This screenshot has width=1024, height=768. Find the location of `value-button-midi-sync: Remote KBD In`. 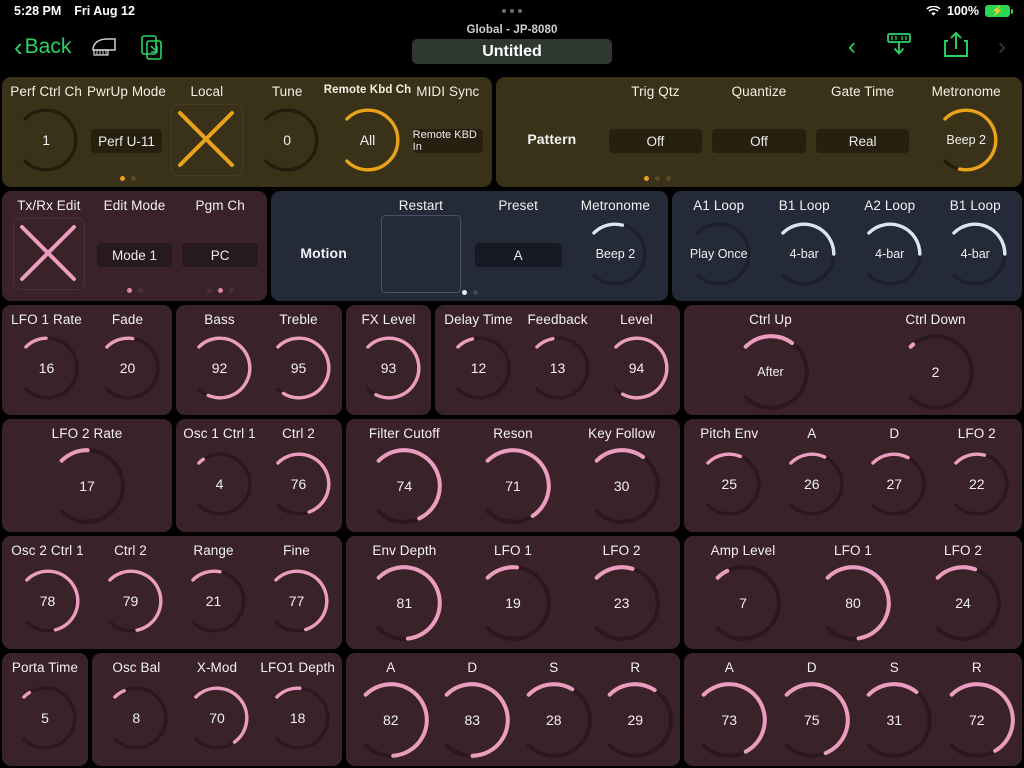

value-button-midi-sync: Remote KBD In is located at coordinates (447, 141).